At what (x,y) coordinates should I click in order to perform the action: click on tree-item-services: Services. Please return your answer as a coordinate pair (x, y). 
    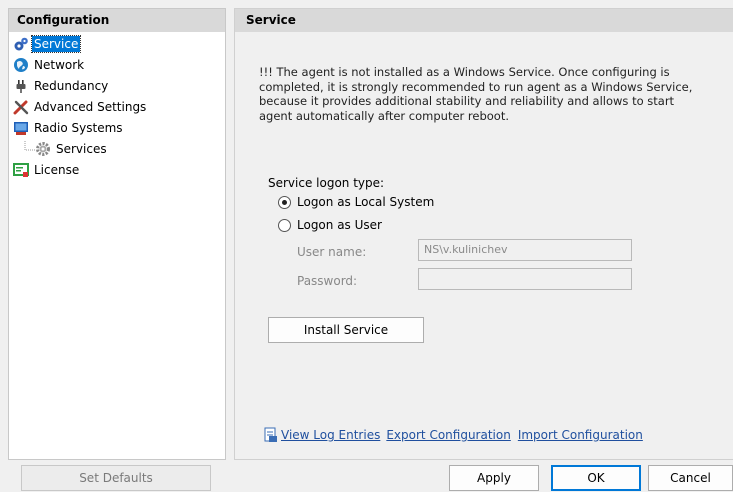
    Looking at the image, I should click on (66, 148).